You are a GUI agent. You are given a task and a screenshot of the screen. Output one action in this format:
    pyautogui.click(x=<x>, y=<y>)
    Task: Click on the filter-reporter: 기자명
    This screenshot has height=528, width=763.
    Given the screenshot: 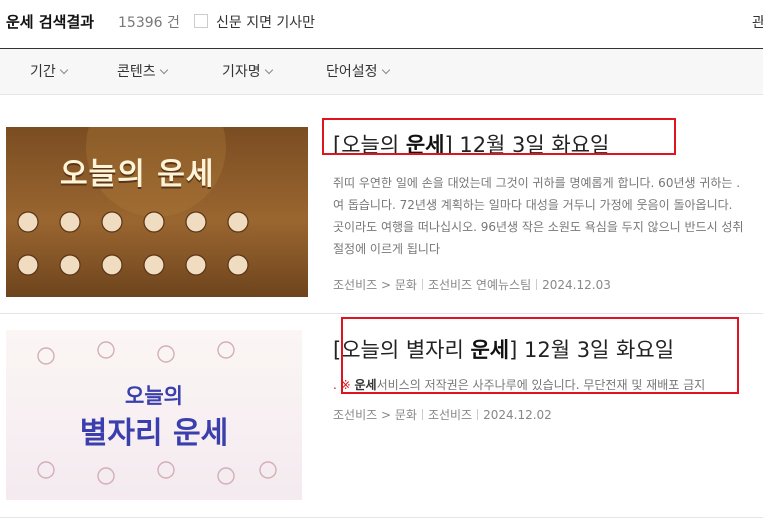 What is the action you would take?
    pyautogui.click(x=247, y=71)
    